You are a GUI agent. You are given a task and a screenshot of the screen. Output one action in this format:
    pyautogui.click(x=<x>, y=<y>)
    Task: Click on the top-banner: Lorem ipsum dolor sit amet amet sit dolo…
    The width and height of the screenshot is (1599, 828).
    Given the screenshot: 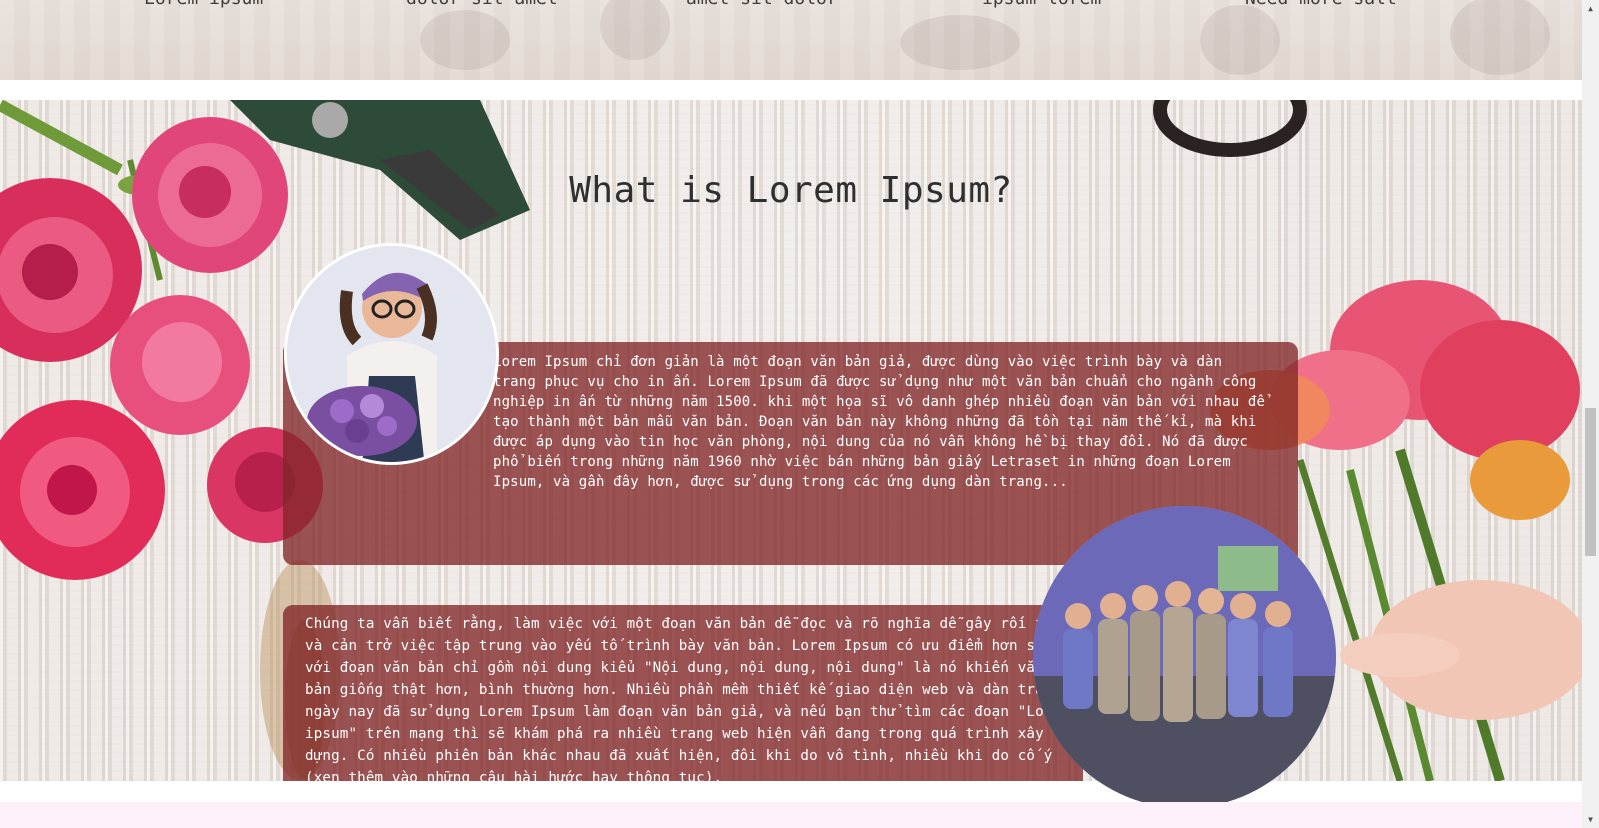 What is the action you would take?
    pyautogui.click(x=791, y=40)
    